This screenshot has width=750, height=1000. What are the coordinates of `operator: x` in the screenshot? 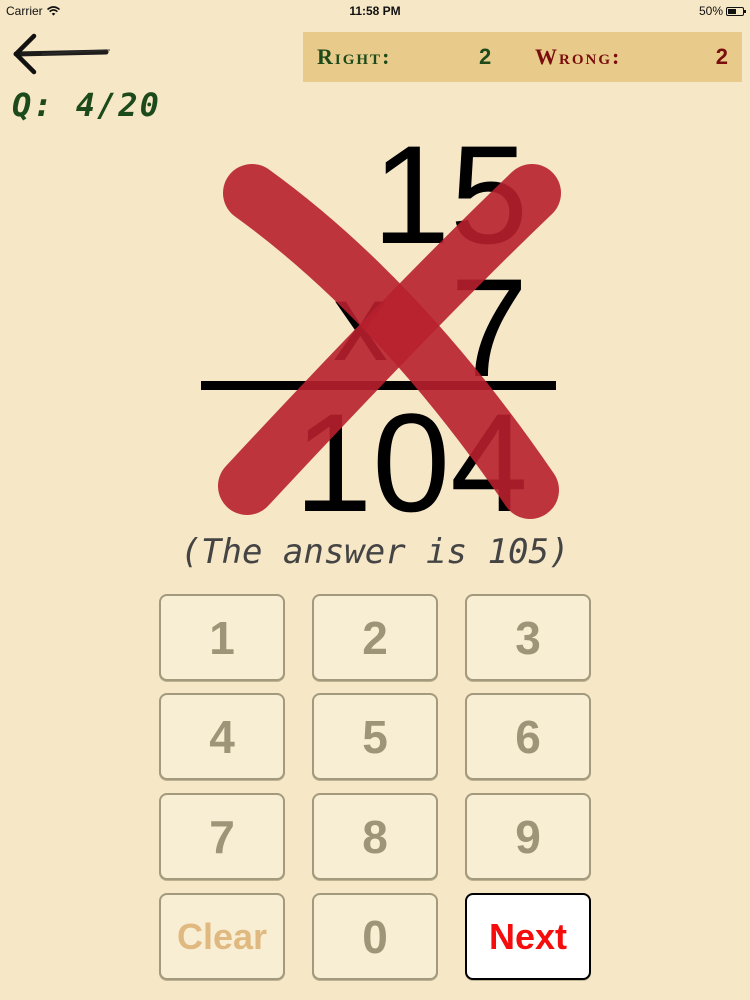 It's located at (360, 322).